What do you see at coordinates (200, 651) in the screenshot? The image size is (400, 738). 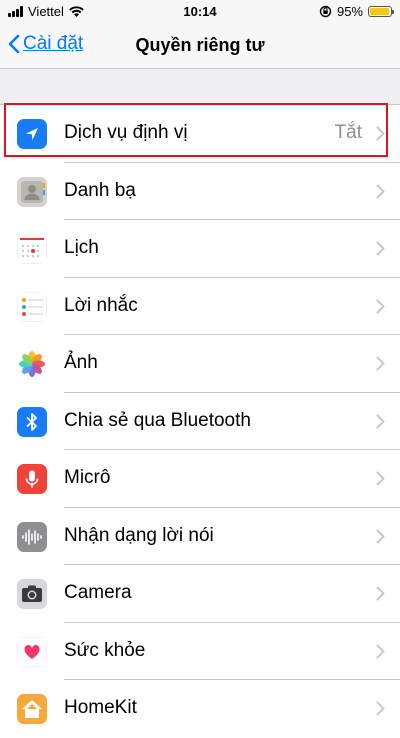 I see `list-item: Sức khỏe` at bounding box center [200, 651].